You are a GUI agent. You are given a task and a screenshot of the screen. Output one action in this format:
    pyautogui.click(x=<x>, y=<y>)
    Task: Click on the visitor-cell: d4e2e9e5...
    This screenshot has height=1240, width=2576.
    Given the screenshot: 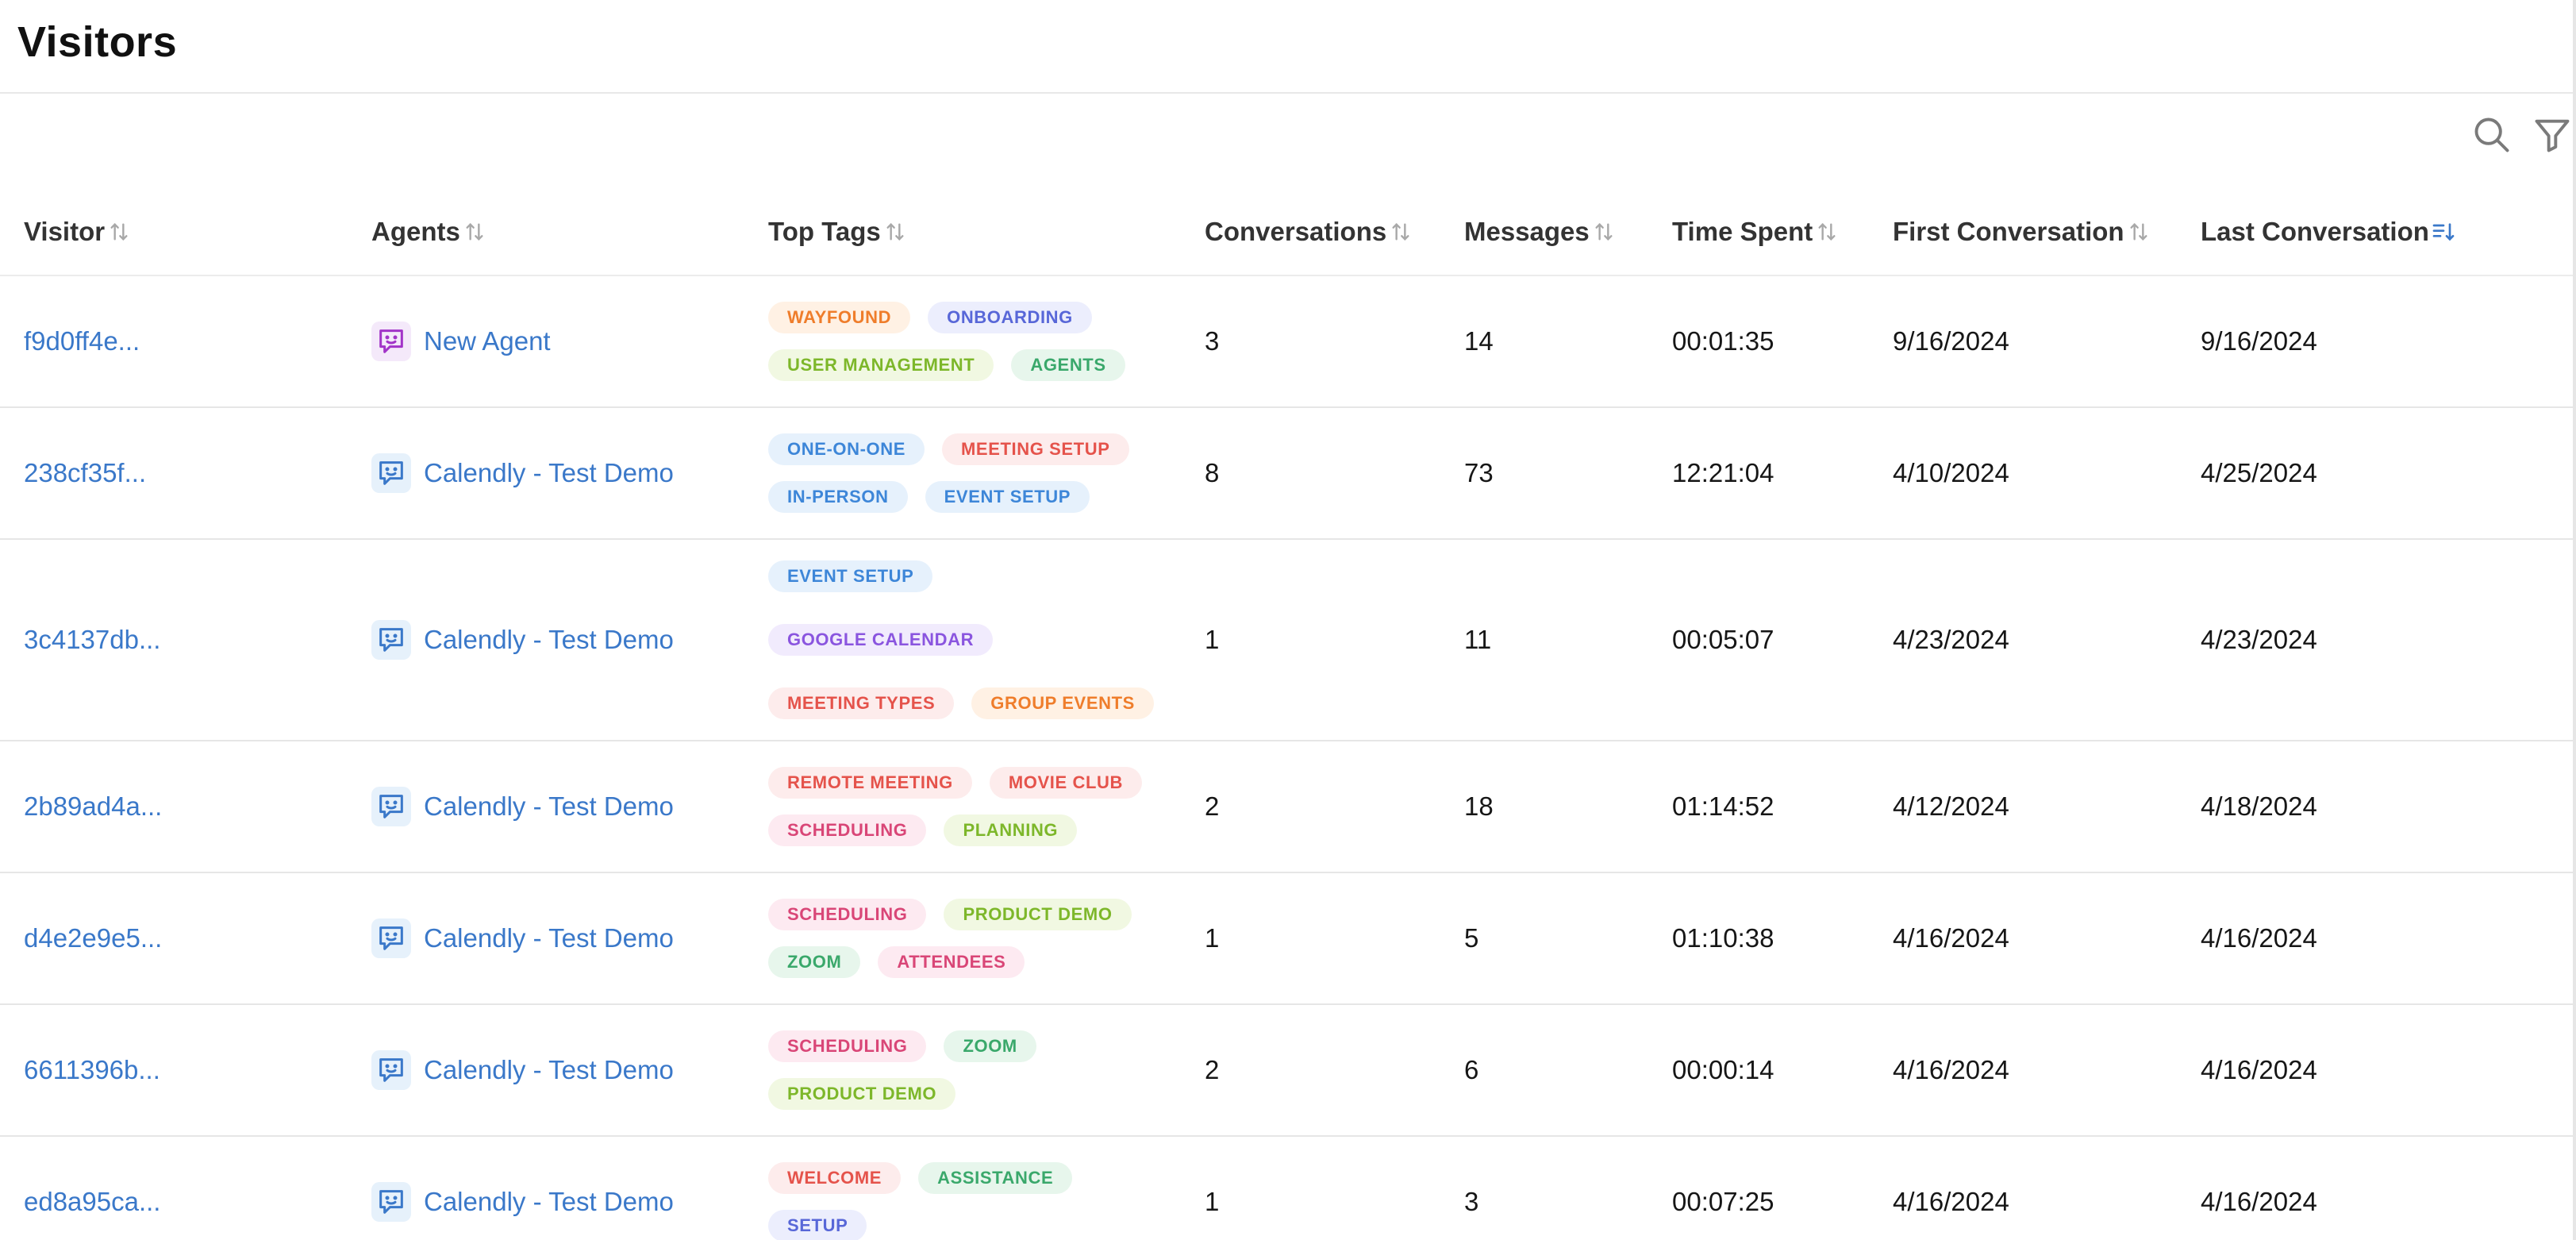 What is the action you would take?
    pyautogui.click(x=185, y=939)
    